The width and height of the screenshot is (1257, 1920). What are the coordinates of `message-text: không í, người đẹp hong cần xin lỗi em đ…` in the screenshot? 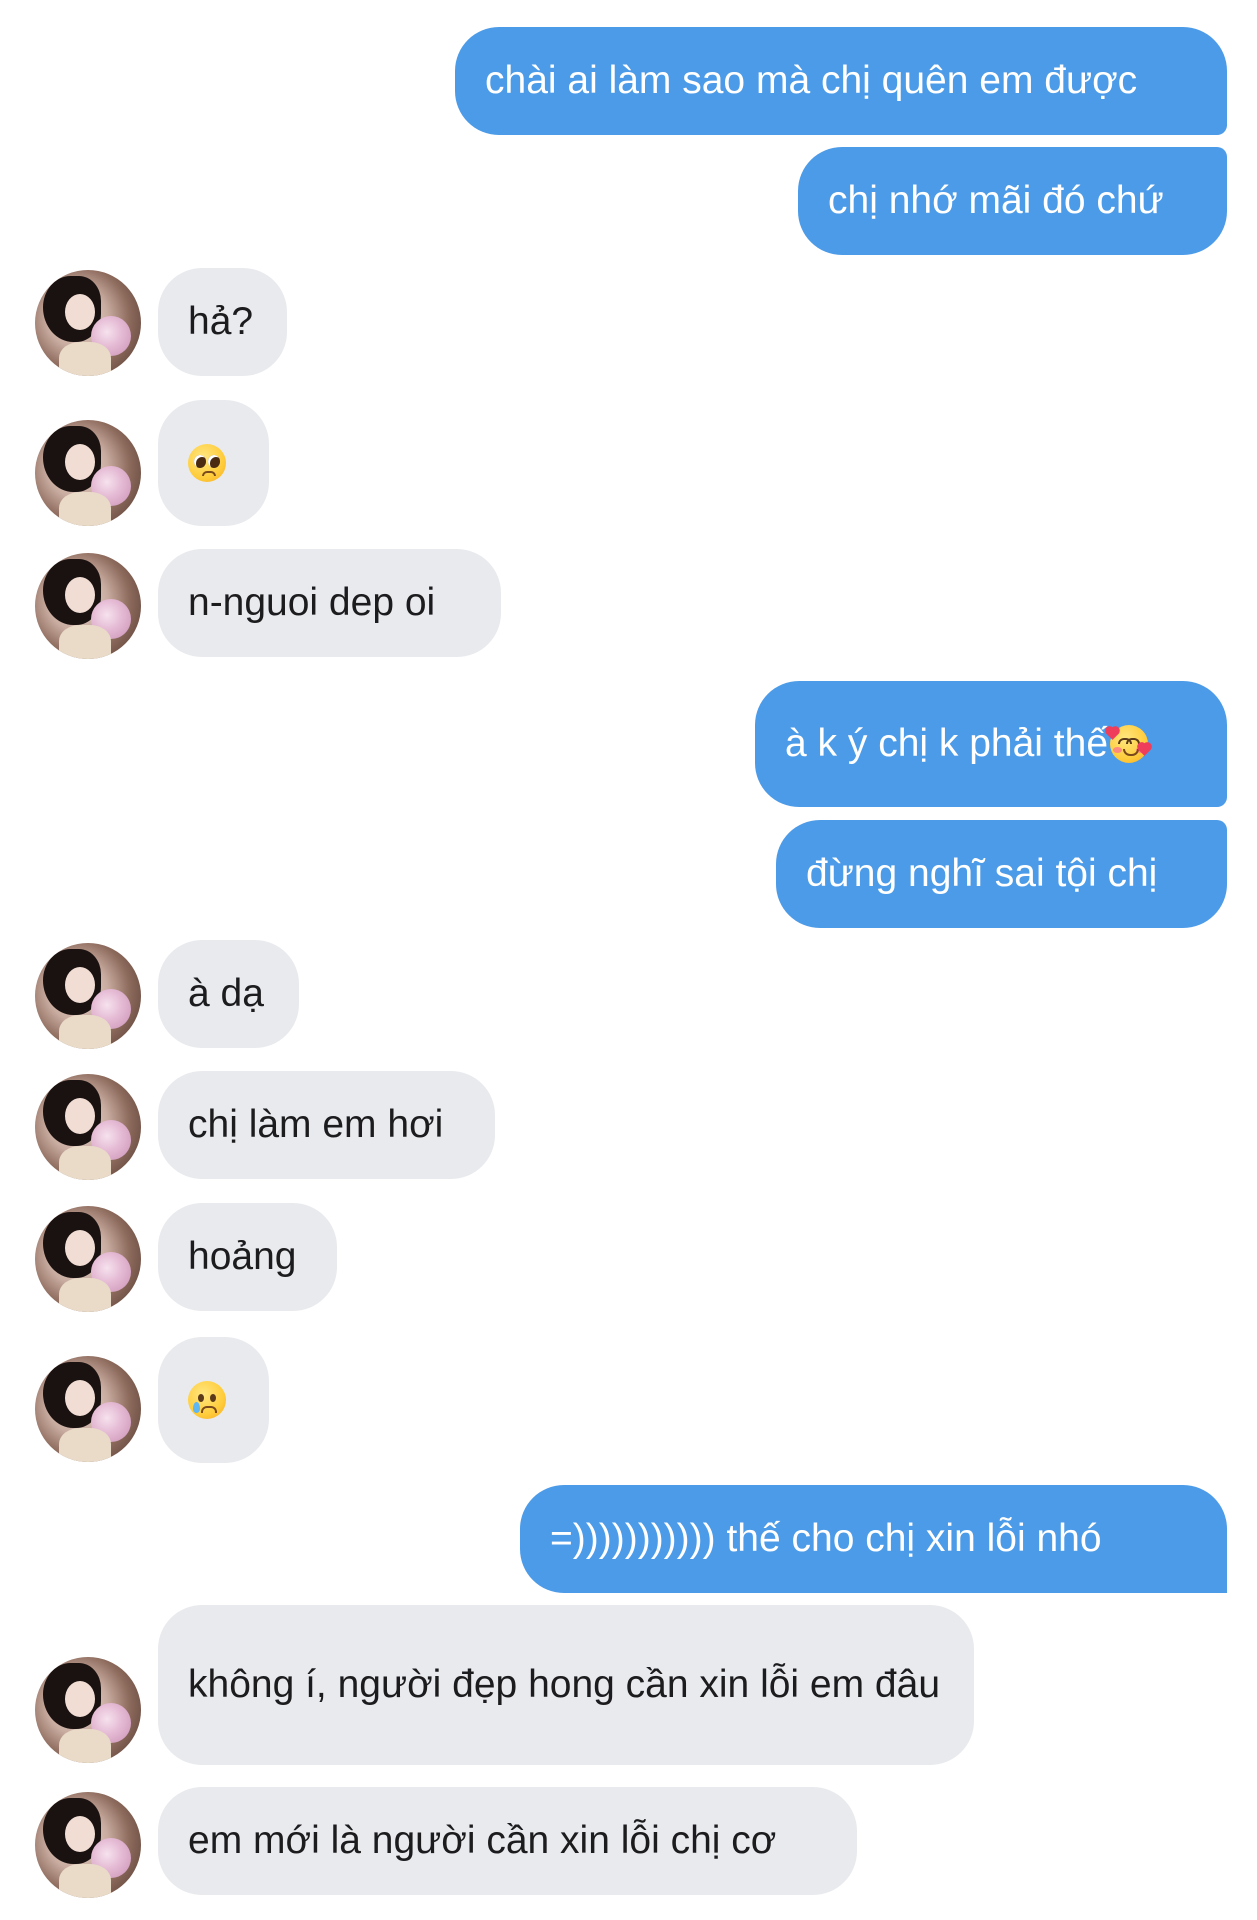 It's located at (564, 1684).